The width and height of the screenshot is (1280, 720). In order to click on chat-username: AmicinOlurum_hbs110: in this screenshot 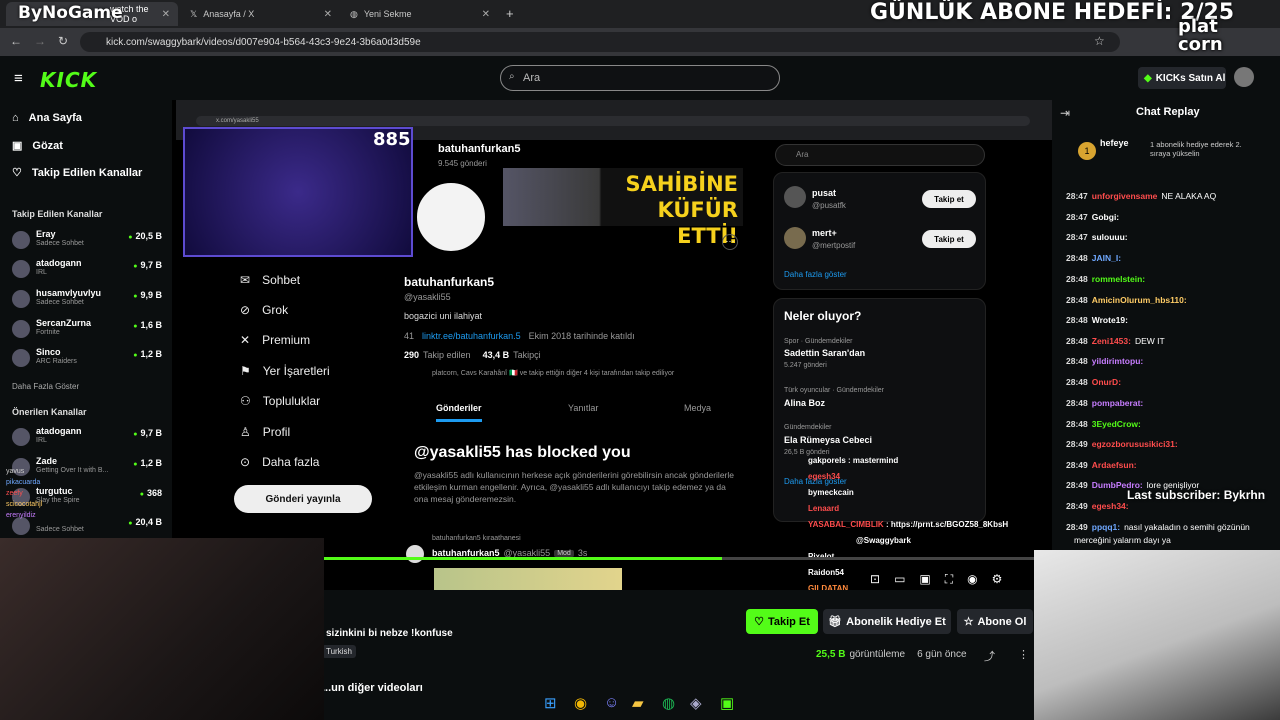, I will do `click(1139, 300)`.